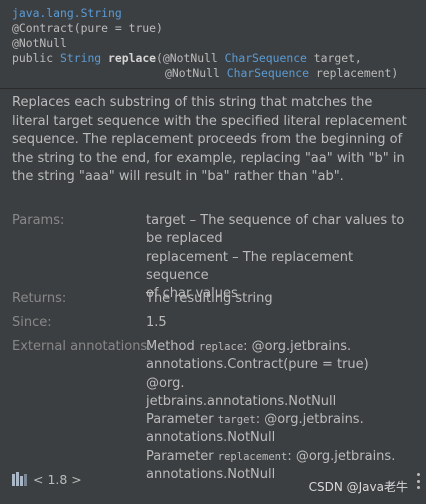 The image size is (426, 504). Describe the element at coordinates (354, 73) in the screenshot. I see `param-name-replacement: replacement)` at that location.